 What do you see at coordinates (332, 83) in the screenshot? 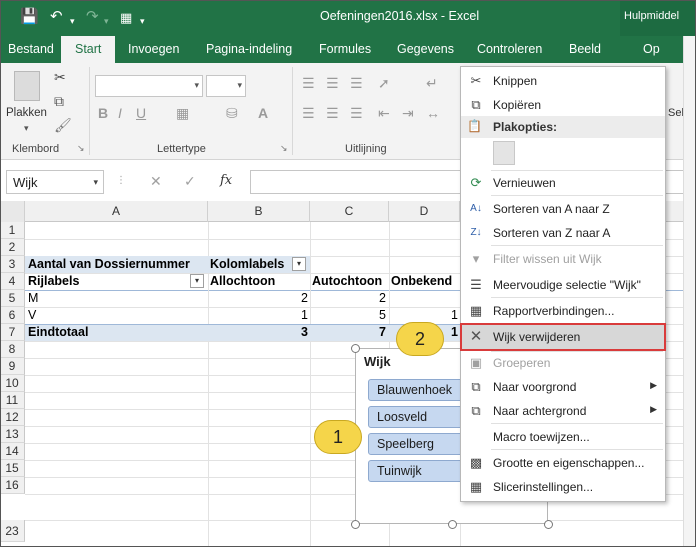
I see `align-middle-icon: ☰` at bounding box center [332, 83].